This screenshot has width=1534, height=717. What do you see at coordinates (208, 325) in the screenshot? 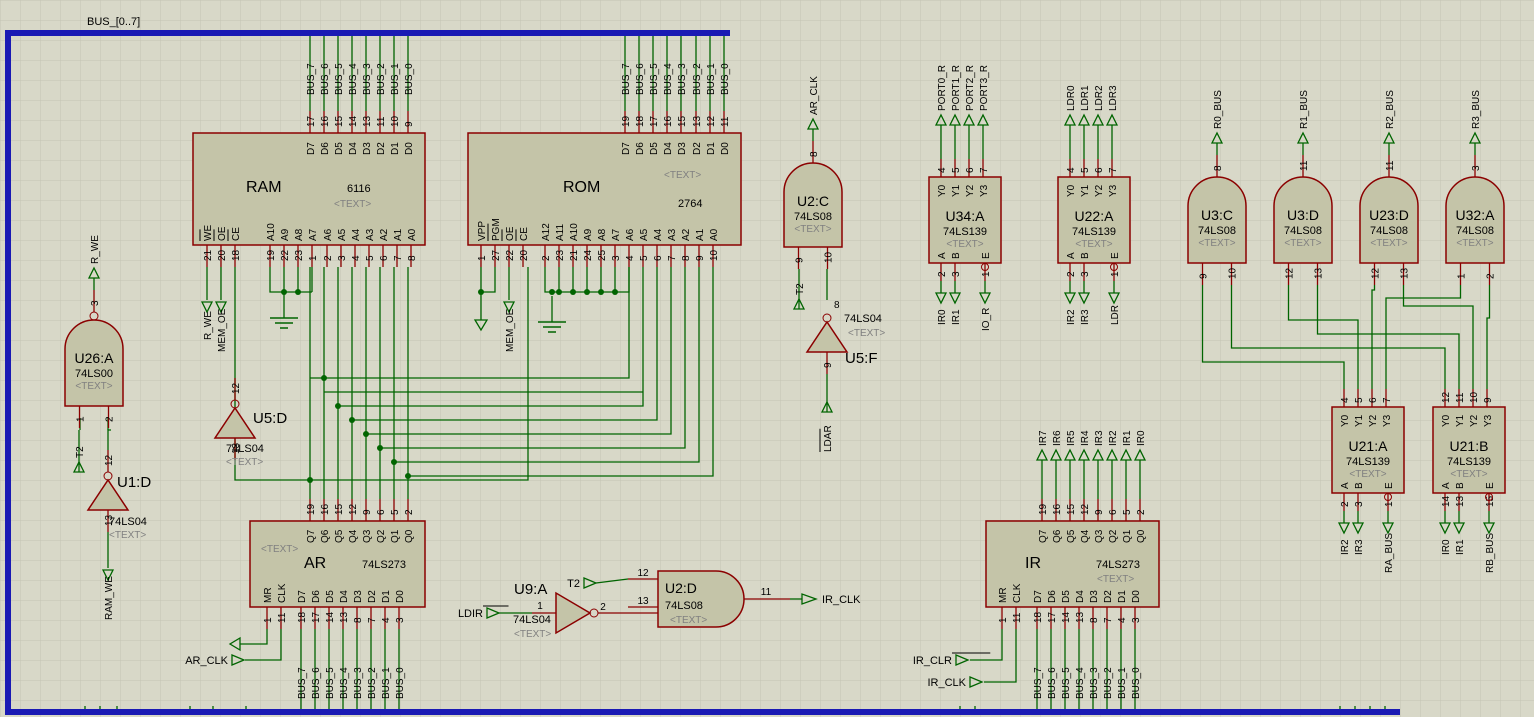
I see `net-label: R_WE` at bounding box center [208, 325].